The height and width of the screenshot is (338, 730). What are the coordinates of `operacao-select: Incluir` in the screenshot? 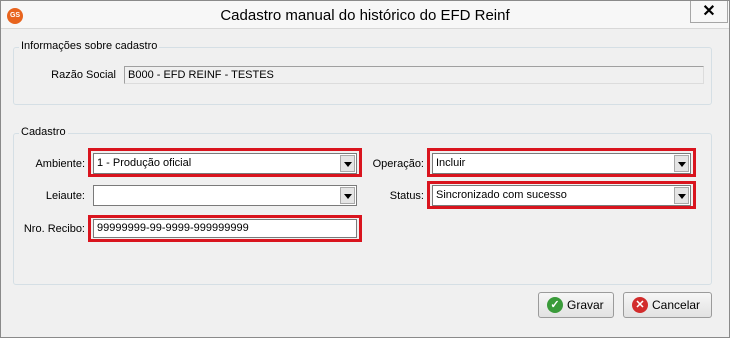 It's located at (561, 163).